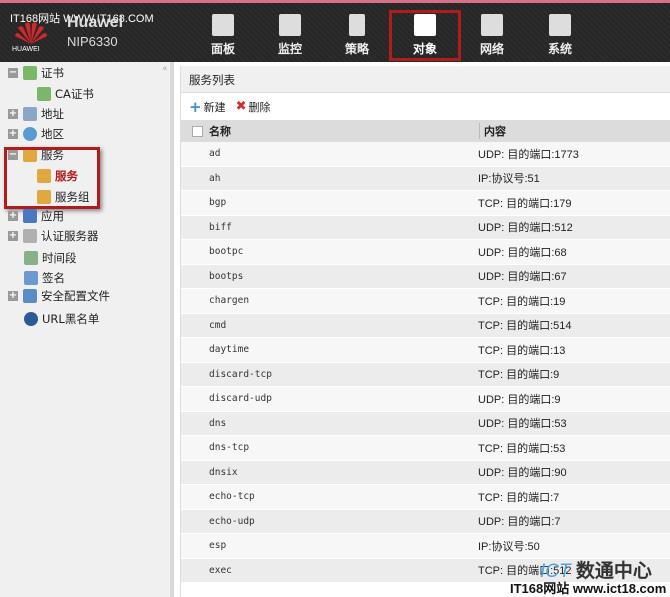  Describe the element at coordinates (31, 33) in the screenshot. I see `huawei-logo` at that location.